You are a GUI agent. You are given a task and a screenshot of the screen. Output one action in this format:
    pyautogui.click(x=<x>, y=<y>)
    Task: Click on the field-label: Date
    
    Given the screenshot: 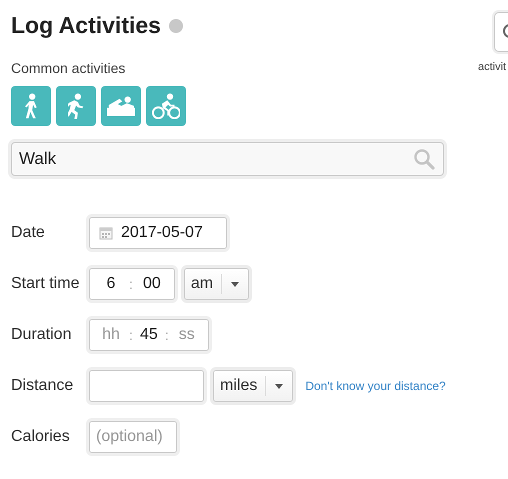 What is the action you would take?
    pyautogui.click(x=28, y=233)
    